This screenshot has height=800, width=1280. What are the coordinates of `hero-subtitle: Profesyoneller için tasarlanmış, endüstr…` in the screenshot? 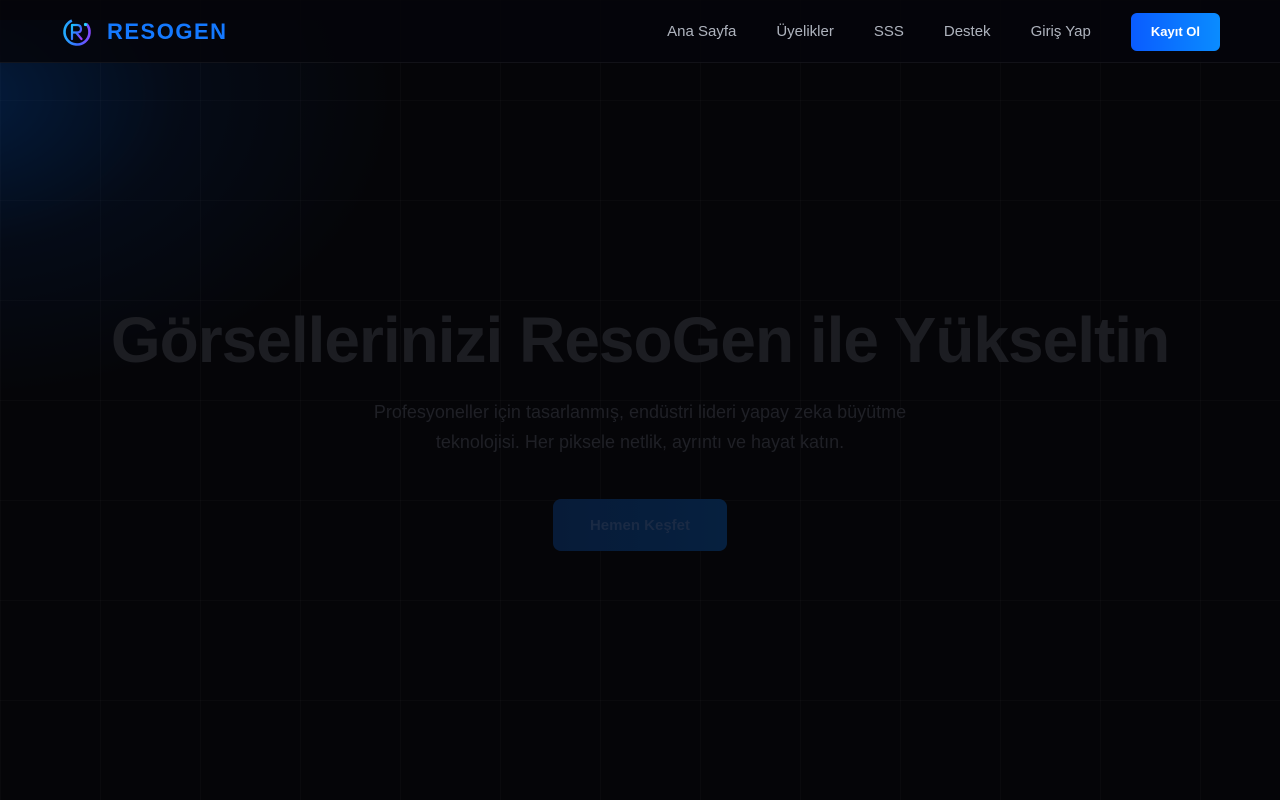 It's located at (640, 427).